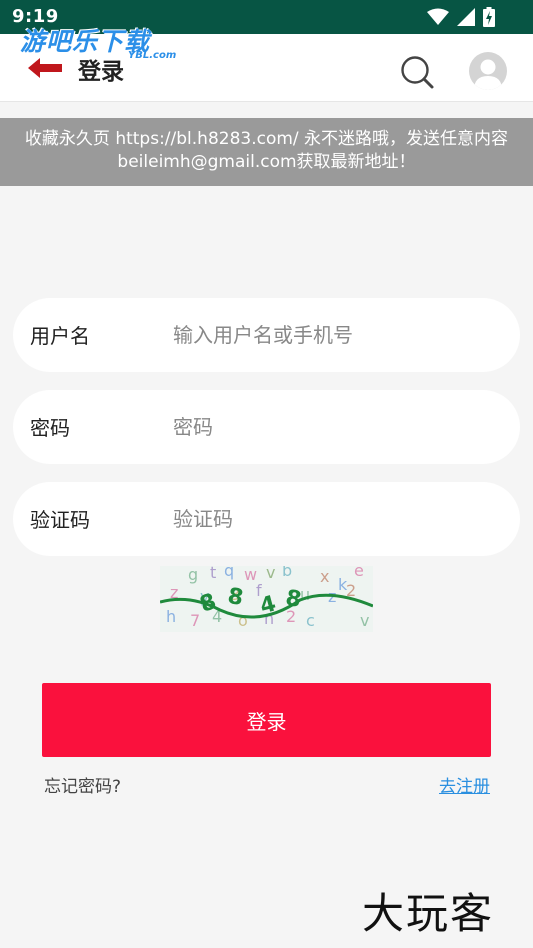 The image size is (533, 948). What do you see at coordinates (266, 720) in the screenshot?
I see `login-button: 登录` at bounding box center [266, 720].